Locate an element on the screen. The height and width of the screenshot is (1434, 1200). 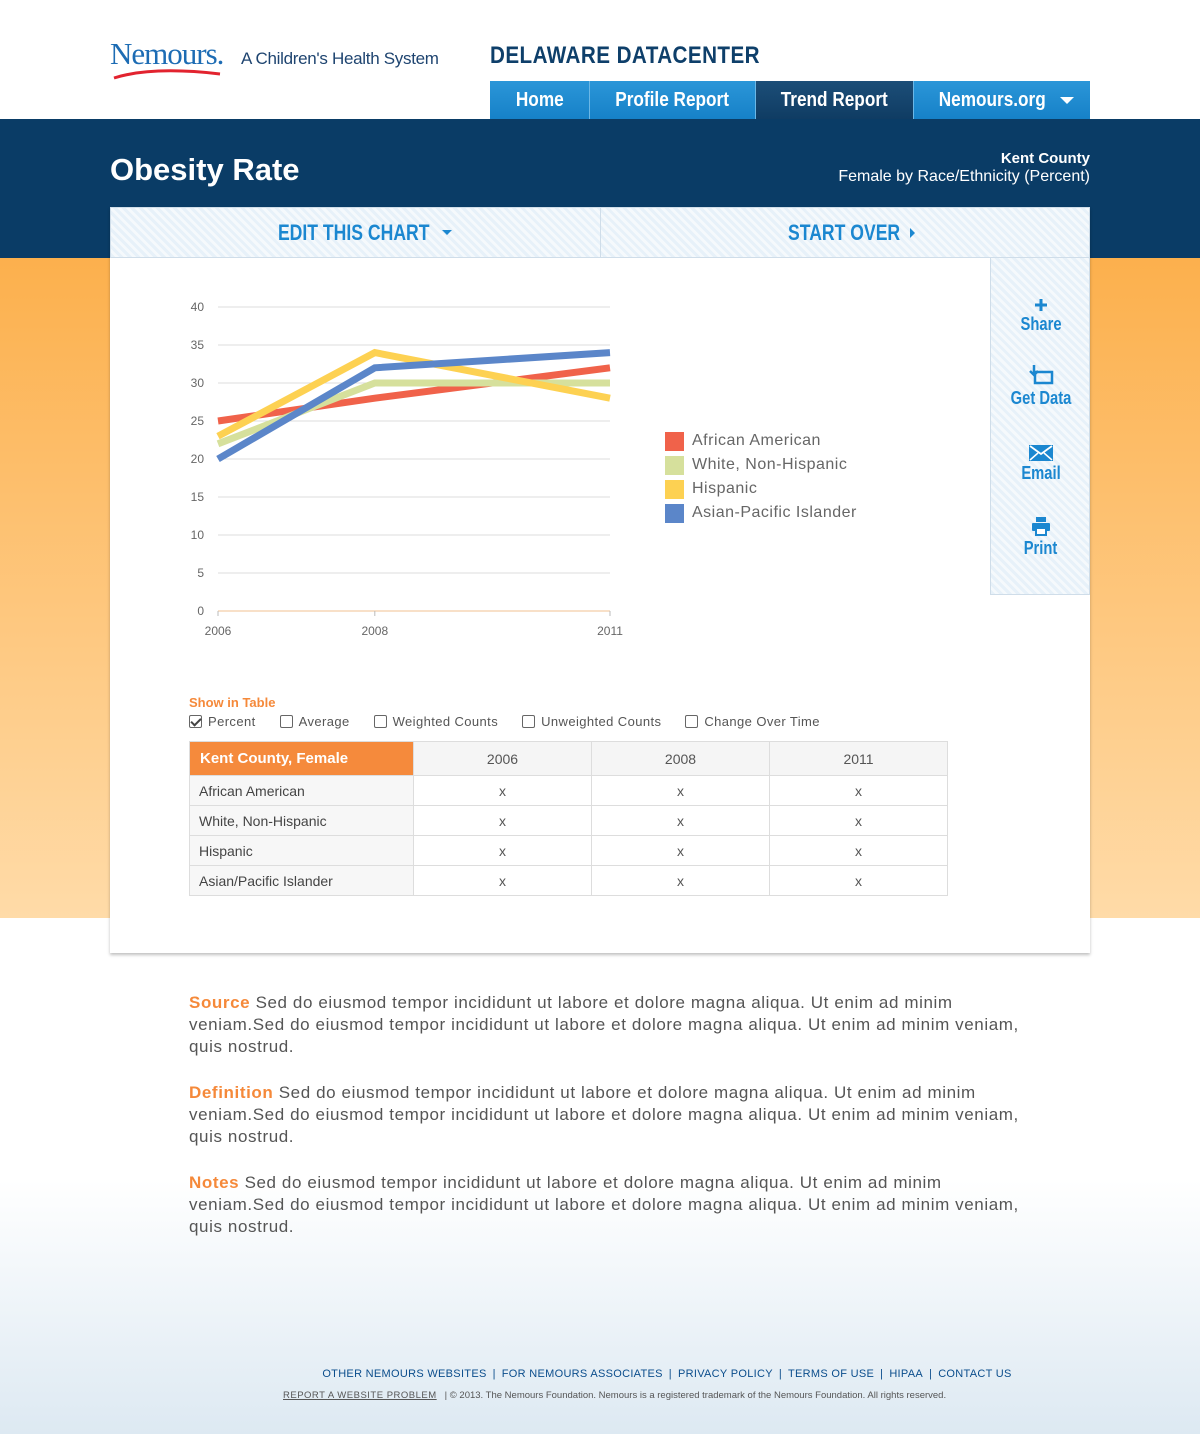
download-data-icon is located at coordinates (1041, 375).